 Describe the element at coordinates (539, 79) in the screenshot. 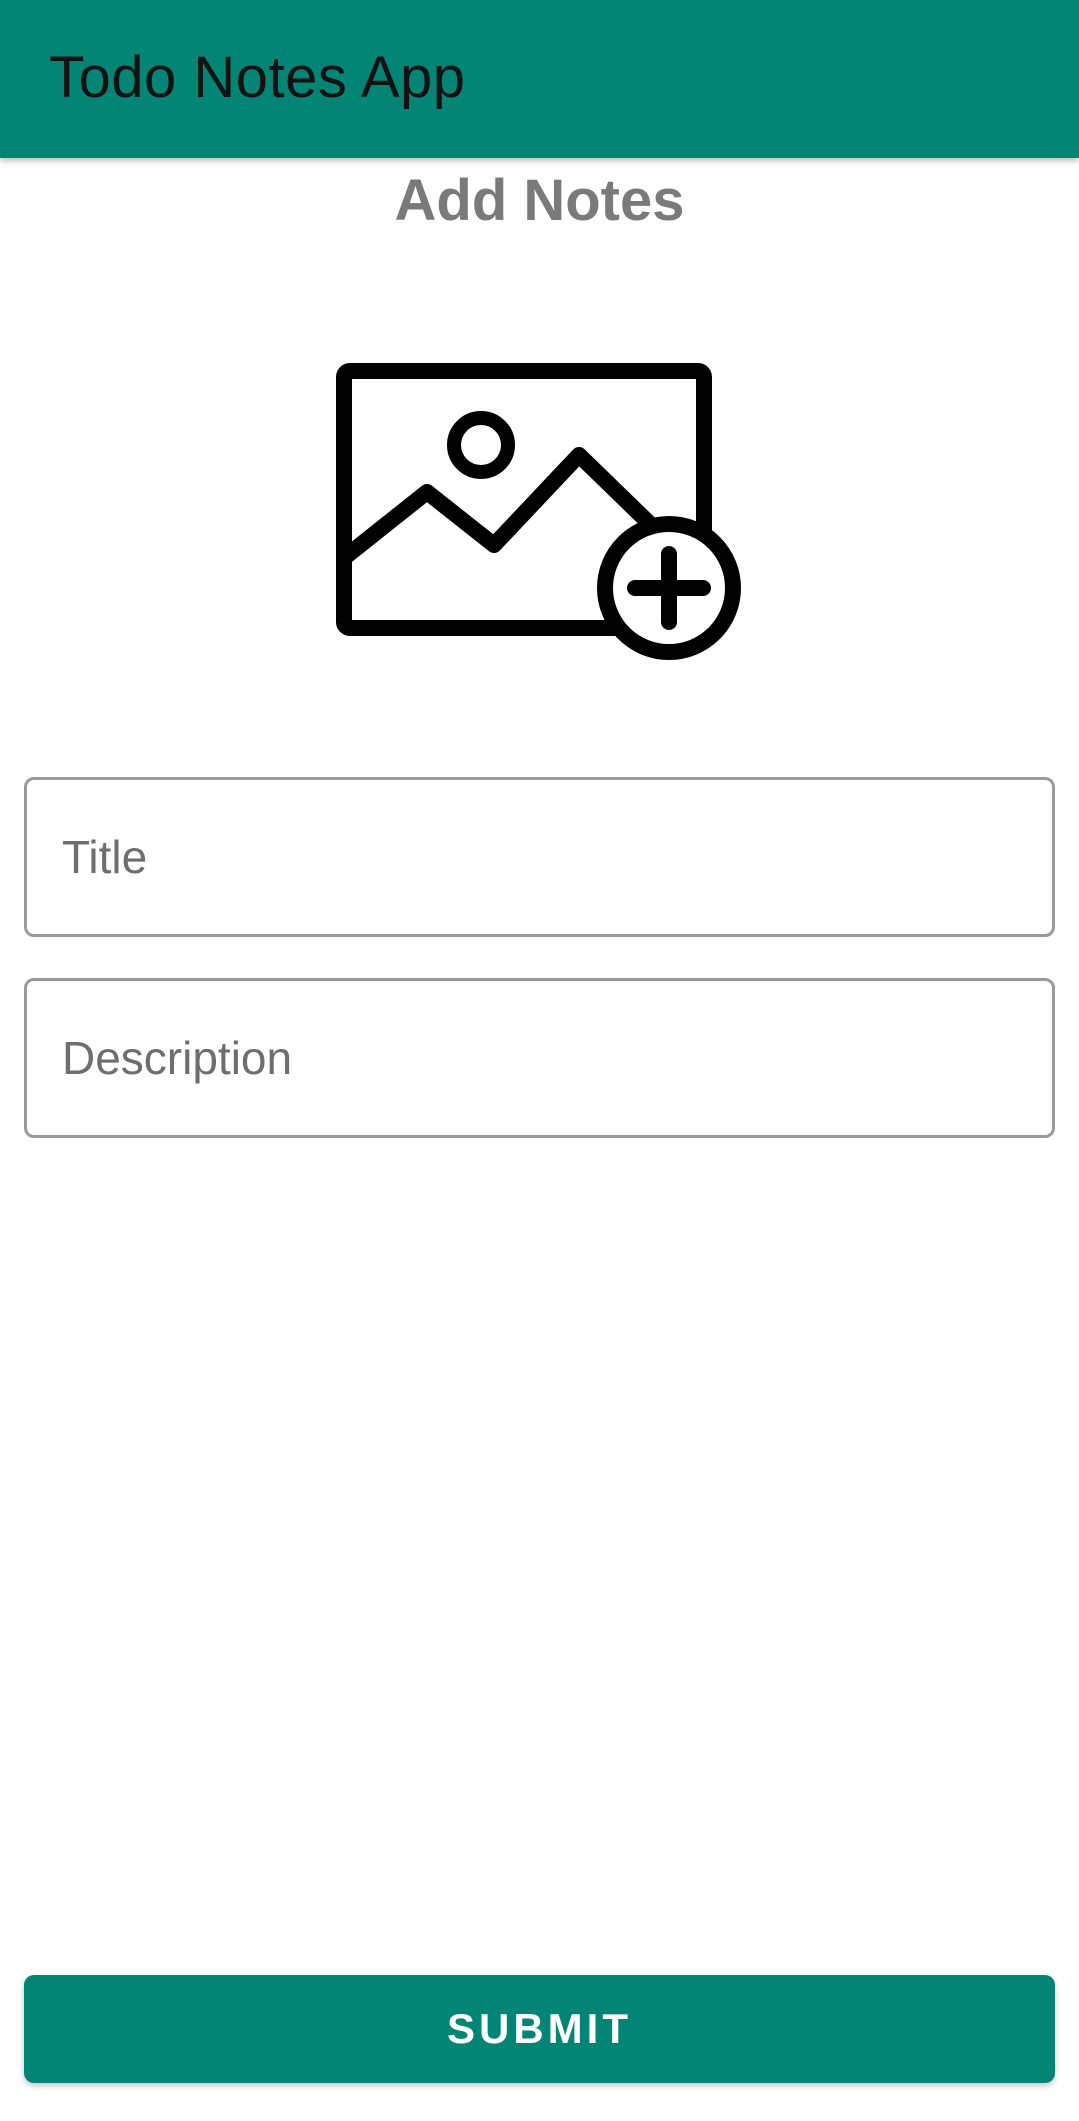

I see `app-bar: Todo Notes App` at that location.